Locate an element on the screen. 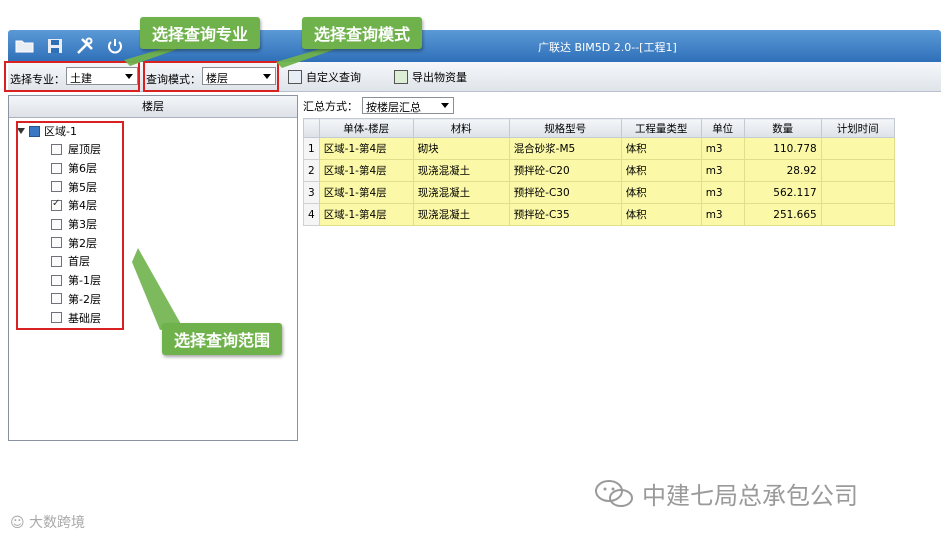 Image resolution: width=949 pixels, height=538 pixels. watermark-right: 中建七局总承包公司 is located at coordinates (726, 493).